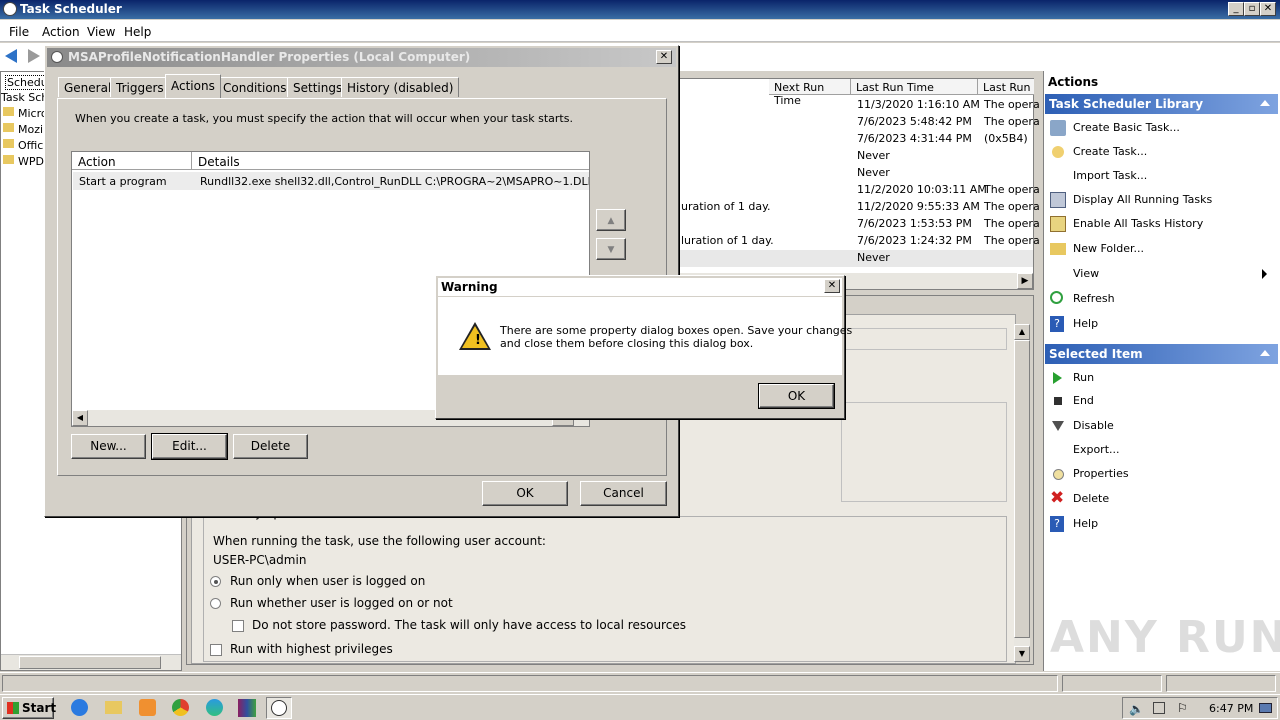  Describe the element at coordinates (1252, 9) in the screenshot. I see `restore-button: ▫` at that location.